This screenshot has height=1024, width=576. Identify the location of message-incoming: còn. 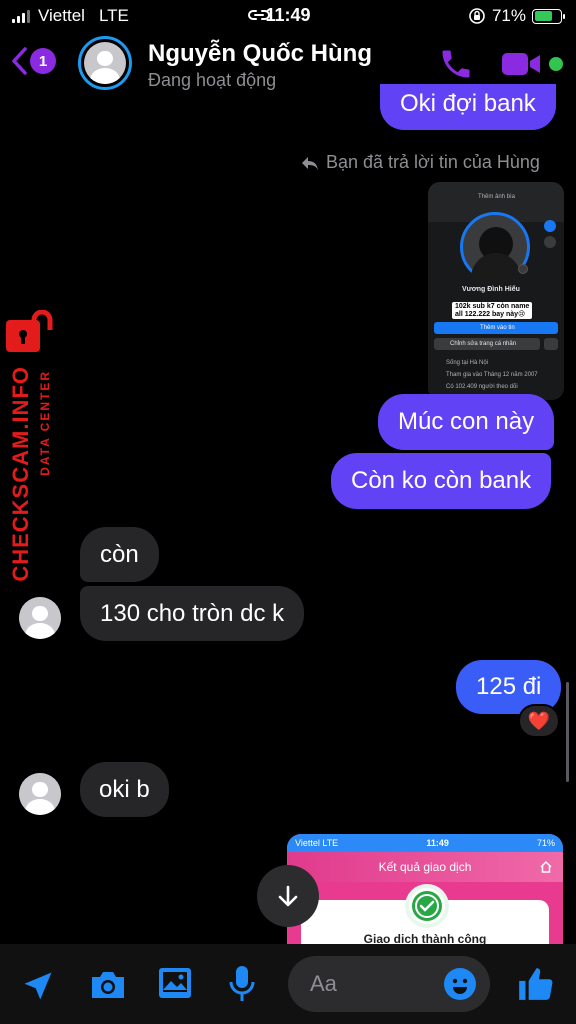
(119, 554).